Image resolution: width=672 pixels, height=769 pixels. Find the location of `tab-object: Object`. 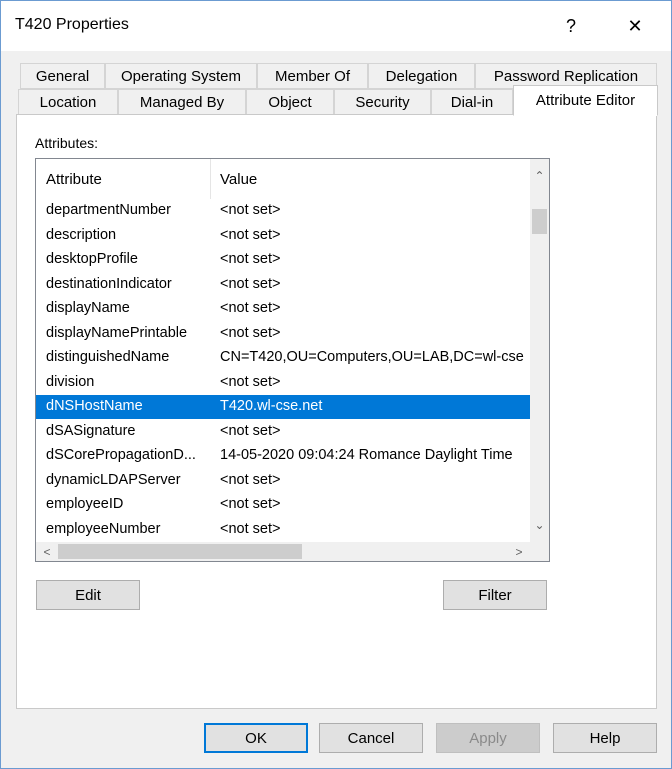

tab-object: Object is located at coordinates (290, 102).